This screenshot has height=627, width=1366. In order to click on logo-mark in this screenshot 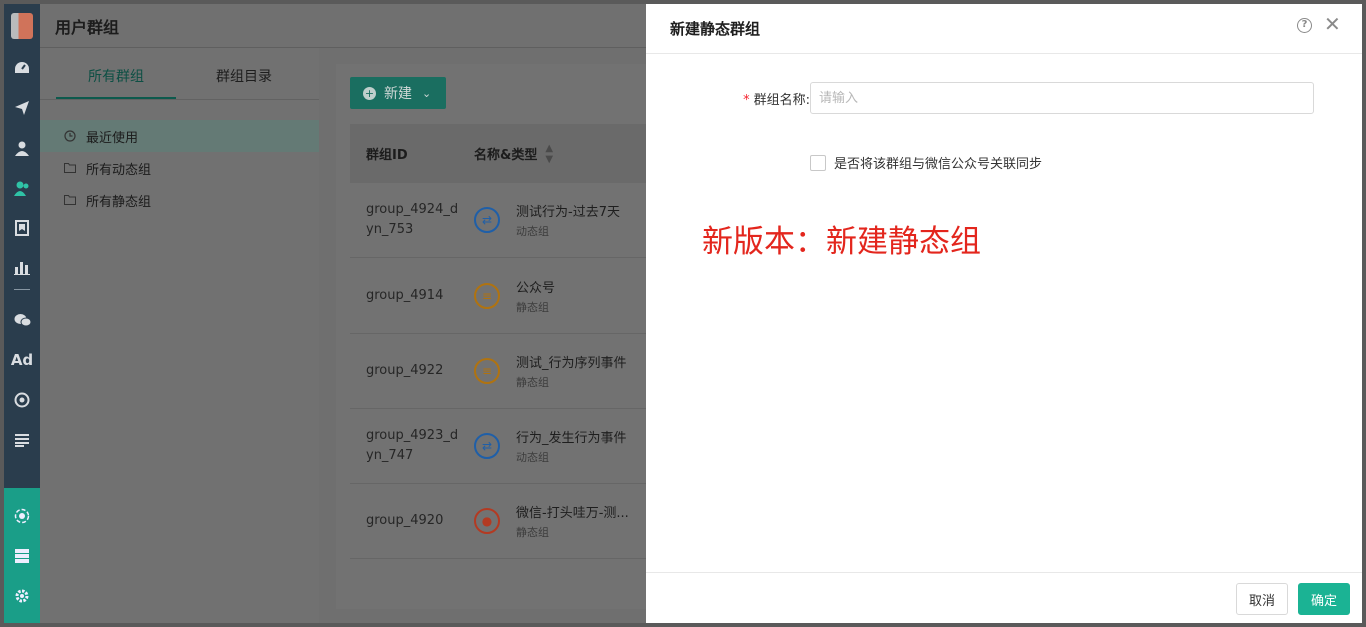, I will do `click(22, 26)`.